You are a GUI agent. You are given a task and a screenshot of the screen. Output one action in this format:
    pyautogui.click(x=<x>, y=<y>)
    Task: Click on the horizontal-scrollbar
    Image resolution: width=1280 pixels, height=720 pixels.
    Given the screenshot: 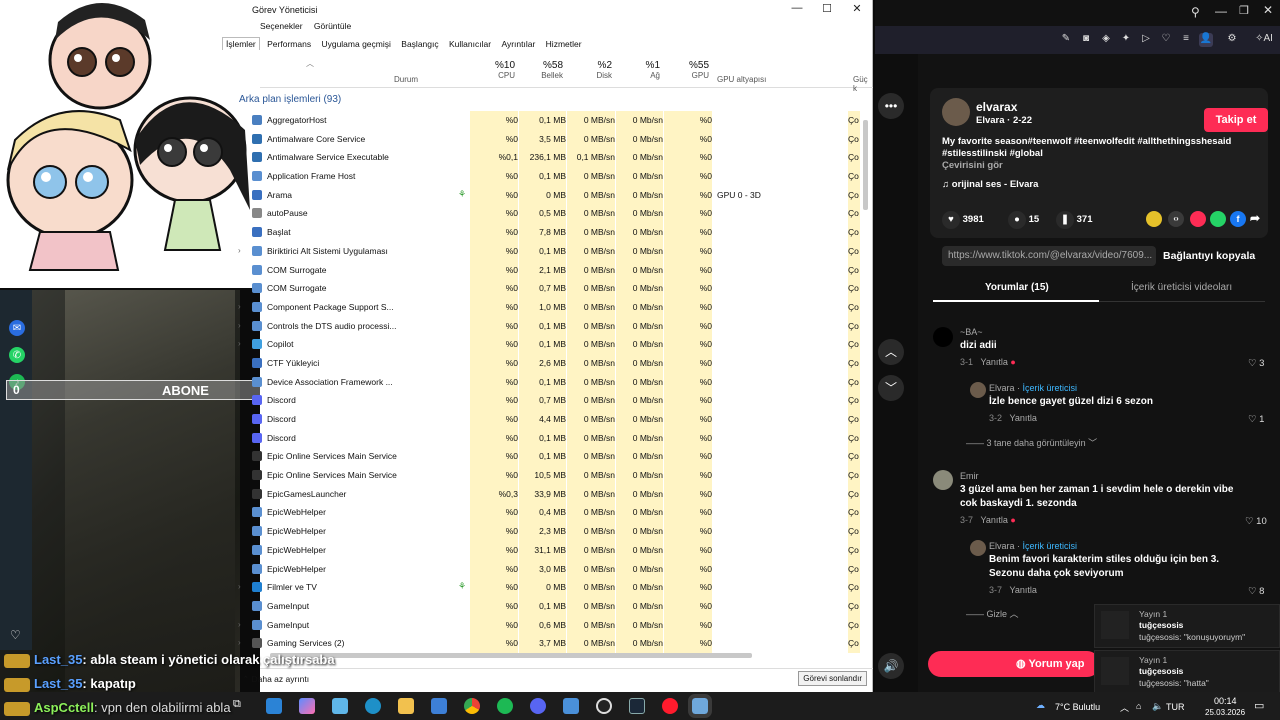 What is the action you would take?
    pyautogui.click(x=560, y=656)
    